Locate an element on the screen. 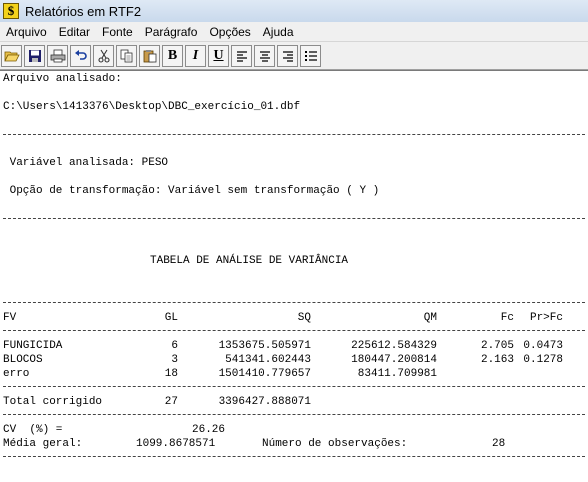  menu-opcoes: Opções is located at coordinates (229, 32).